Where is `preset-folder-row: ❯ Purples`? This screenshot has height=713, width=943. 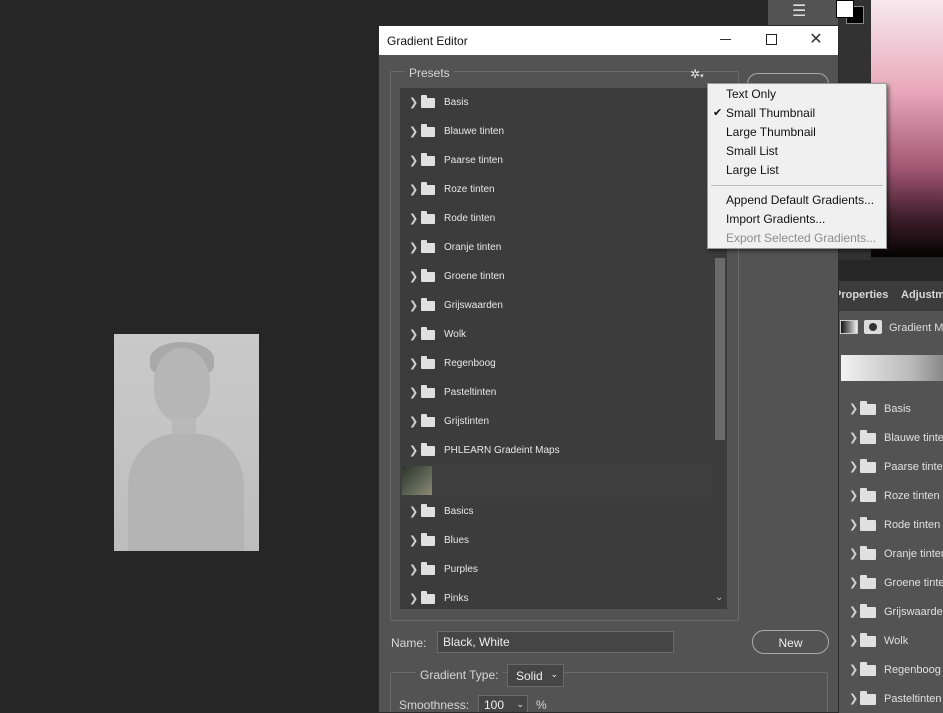 preset-folder-row: ❯ Purples is located at coordinates (563, 569).